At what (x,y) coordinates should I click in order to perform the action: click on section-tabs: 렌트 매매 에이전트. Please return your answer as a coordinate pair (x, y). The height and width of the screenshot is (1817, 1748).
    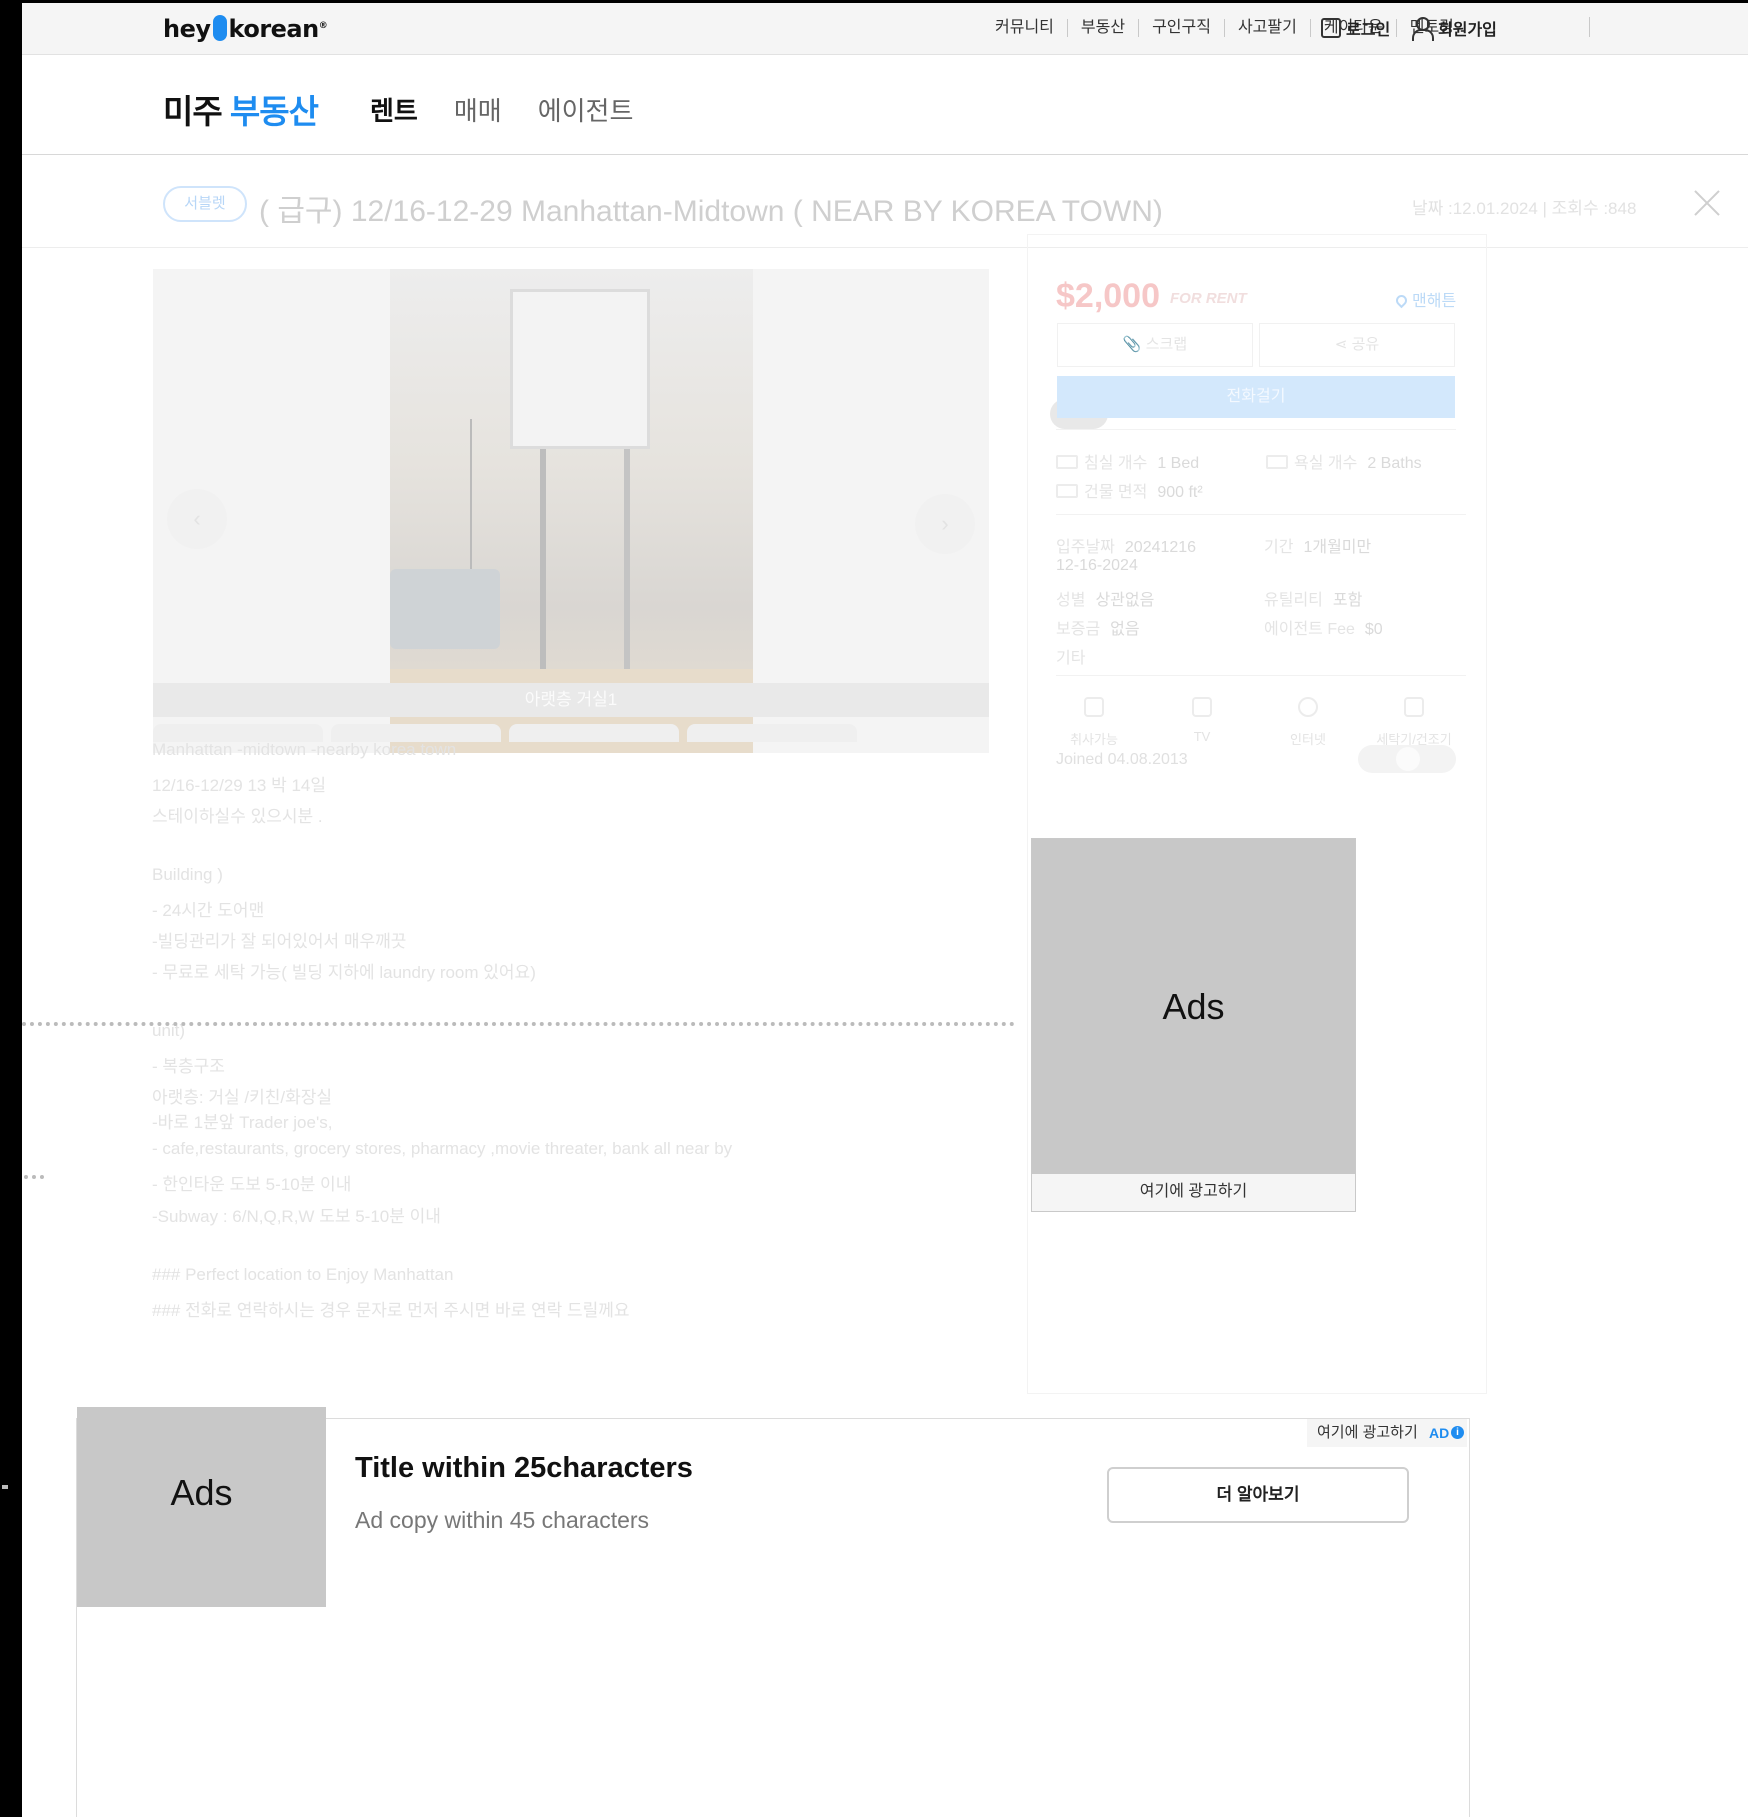
    Looking at the image, I should click on (501, 109).